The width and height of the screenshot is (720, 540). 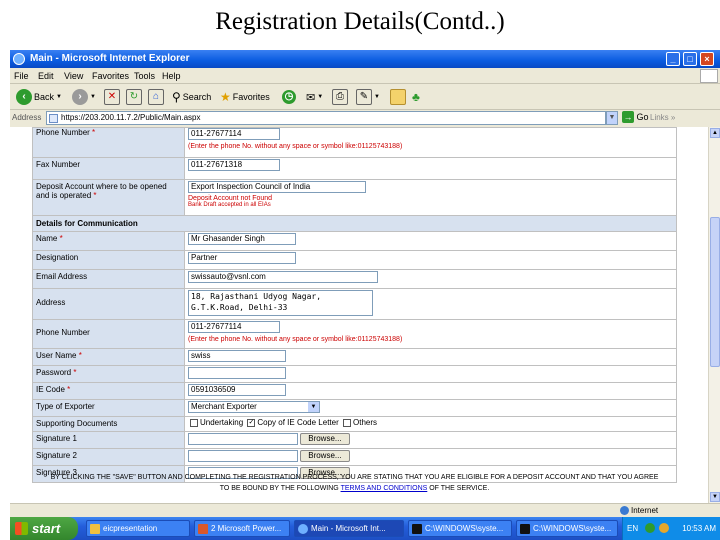 What do you see at coordinates (131, 117) in the screenshot?
I see `address-url: https://203.200.11.7.2/Public/Main.aspx` at bounding box center [131, 117].